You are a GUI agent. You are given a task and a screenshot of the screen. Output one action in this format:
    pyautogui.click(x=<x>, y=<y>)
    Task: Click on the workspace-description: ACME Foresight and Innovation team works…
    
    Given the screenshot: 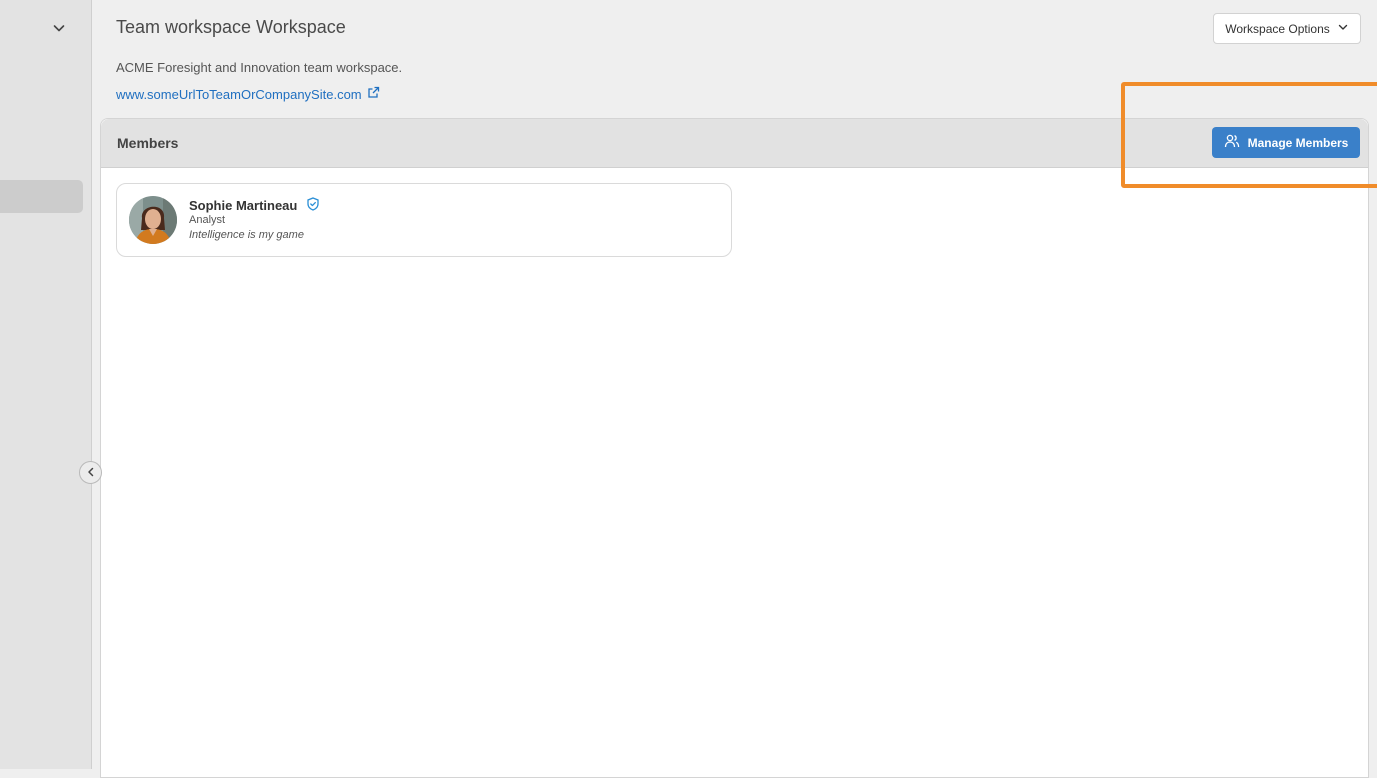 What is the action you would take?
    pyautogui.click(x=259, y=67)
    